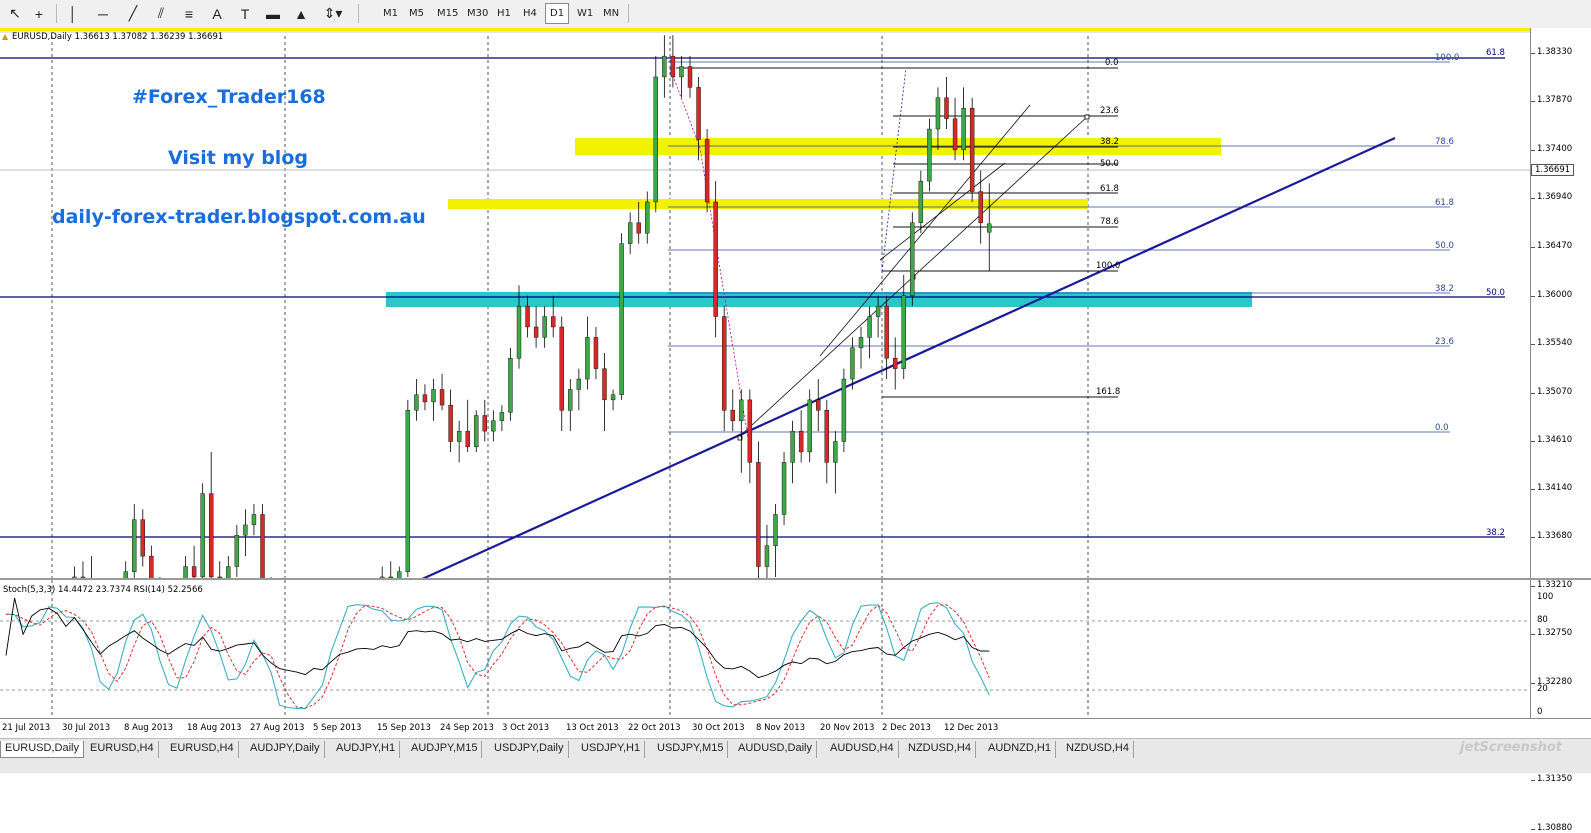 Image resolution: width=1591 pixels, height=833 pixels. What do you see at coordinates (1495, 533) in the screenshot?
I see `level-label: 38.2` at bounding box center [1495, 533].